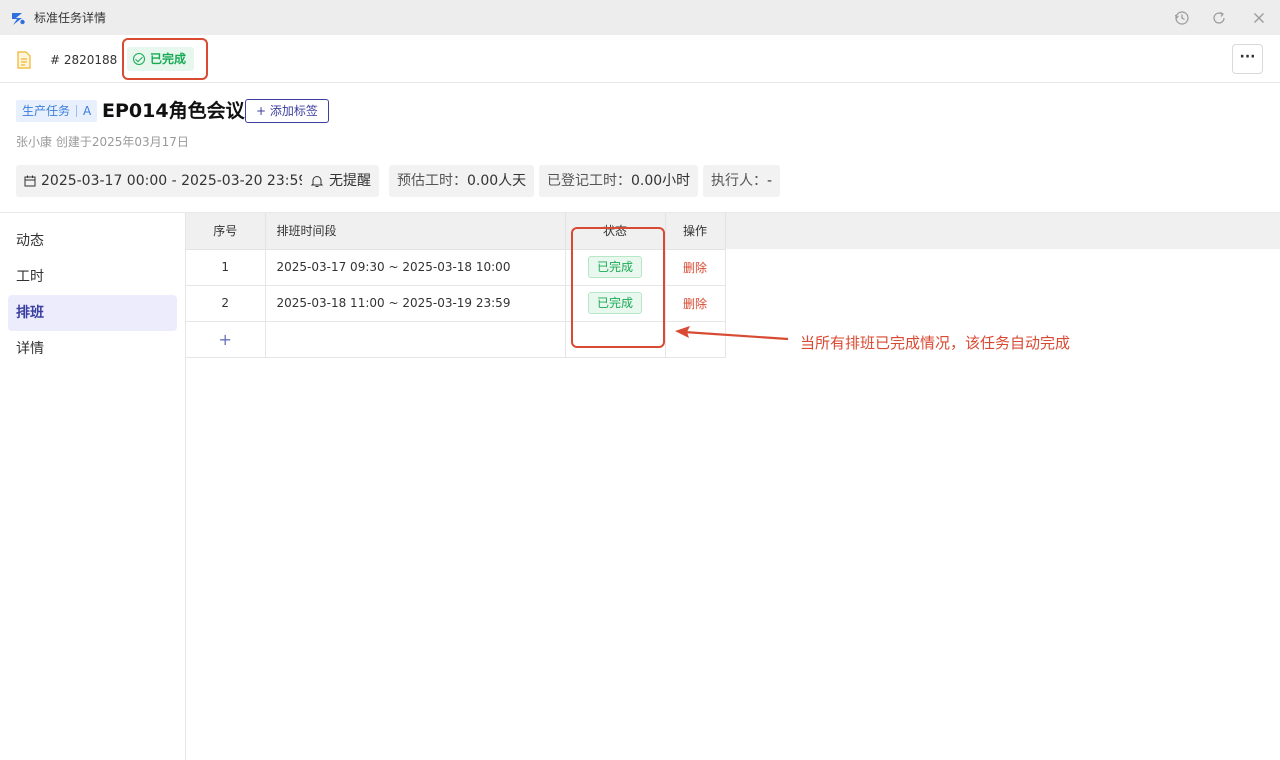  I want to click on task-status-badge: 已完成, so click(161, 59).